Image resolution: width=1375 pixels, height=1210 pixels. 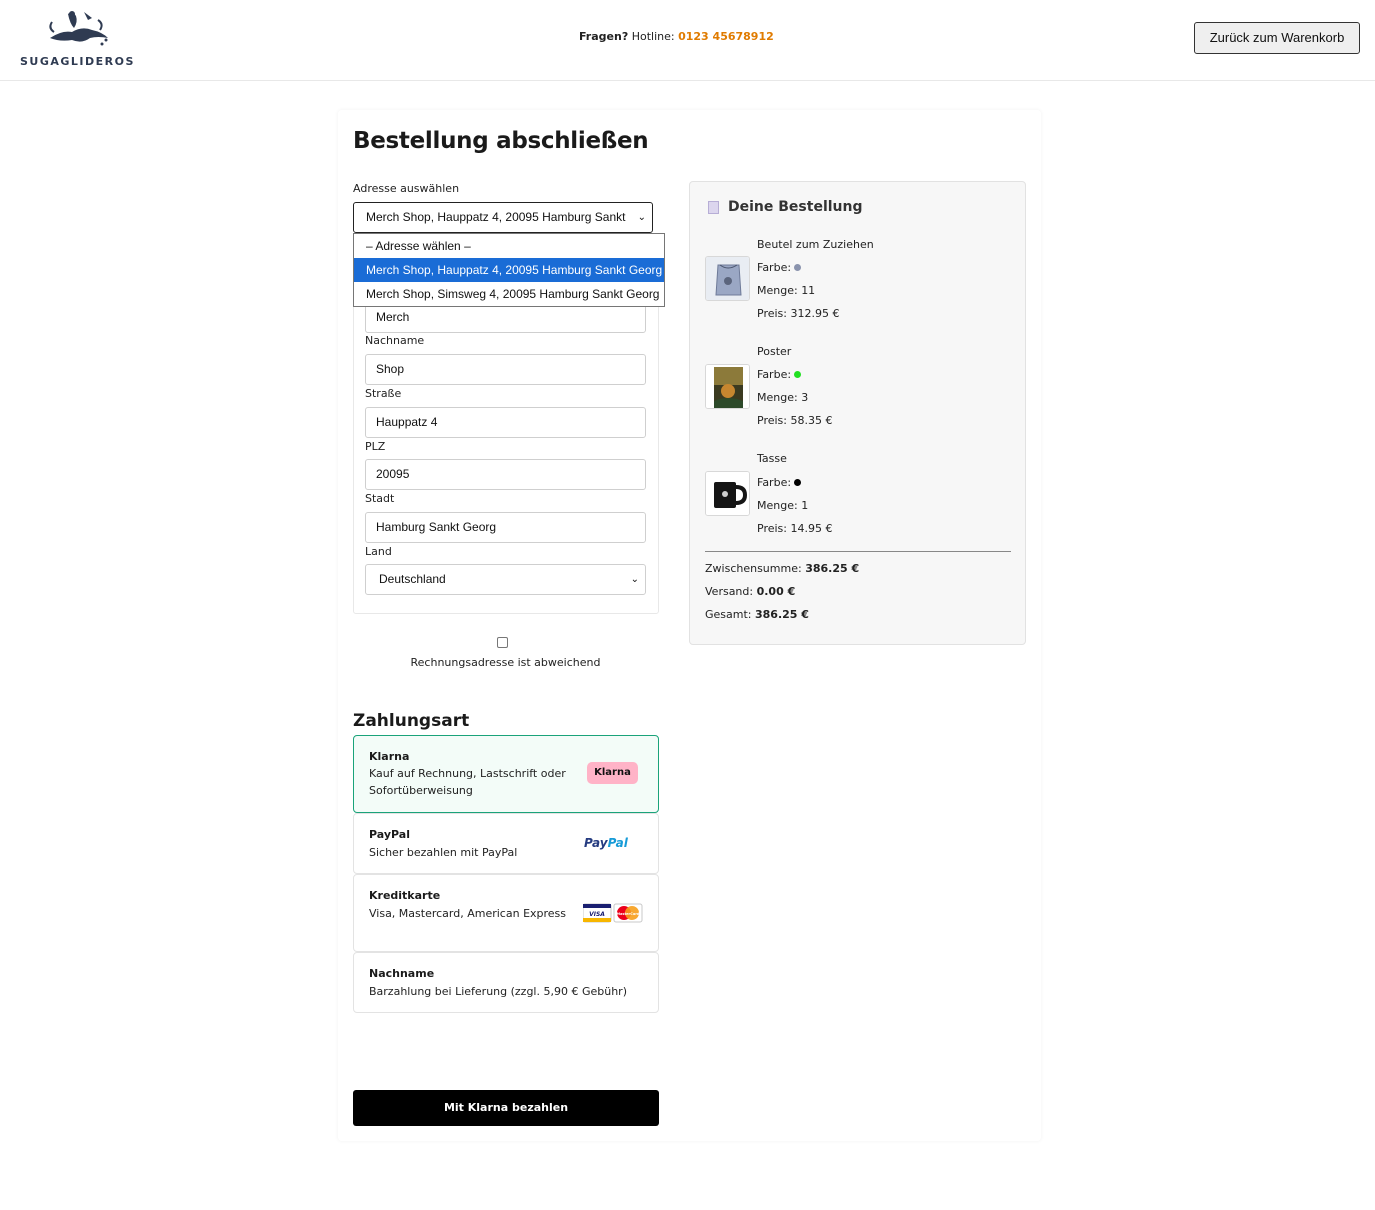 I want to click on total-value: 386.25 €, so click(x=782, y=614).